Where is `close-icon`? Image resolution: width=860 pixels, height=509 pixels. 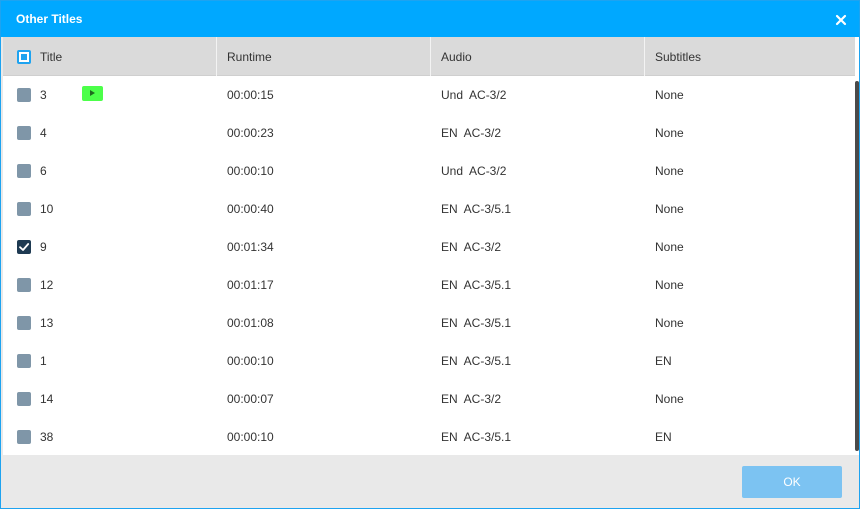
close-icon is located at coordinates (841, 20).